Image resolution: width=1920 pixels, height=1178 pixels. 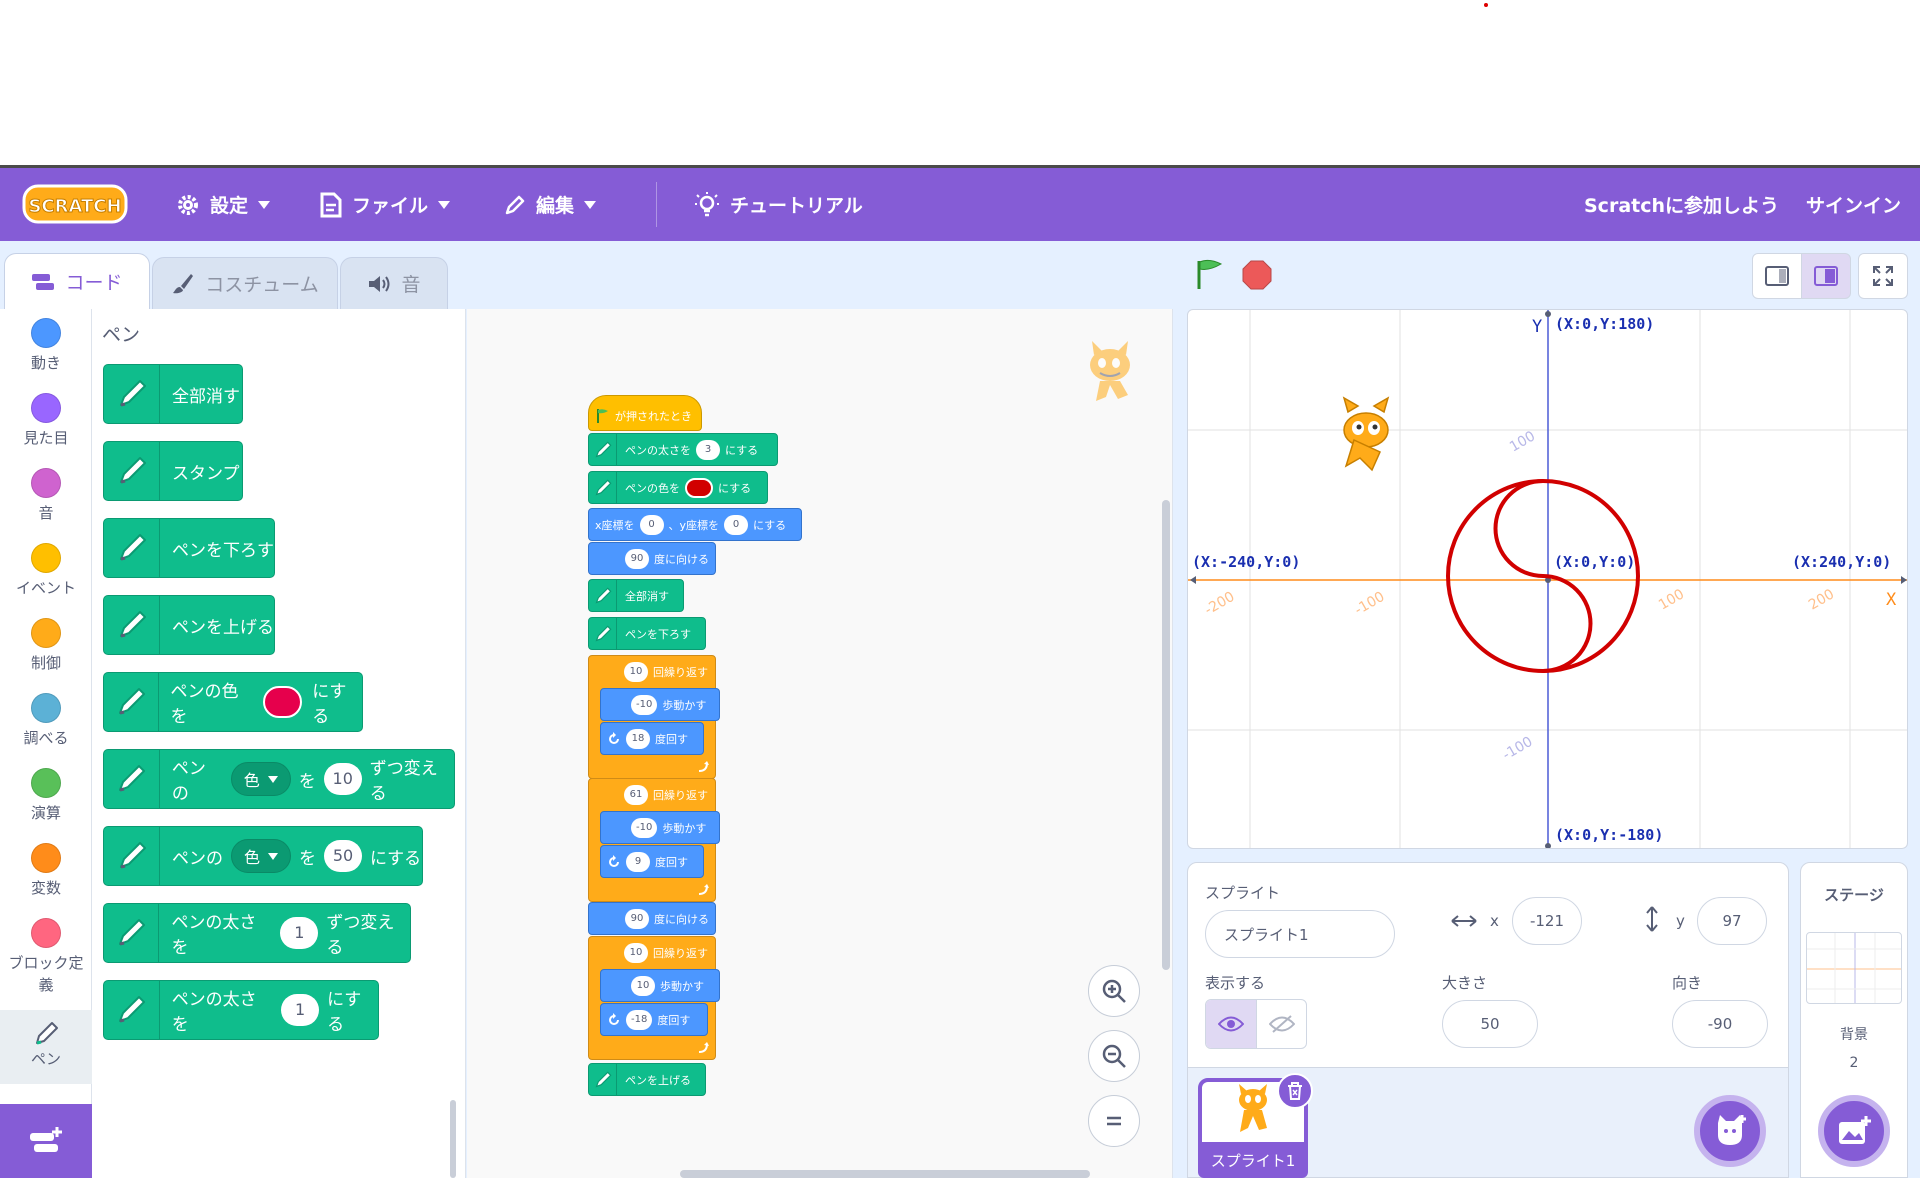 What do you see at coordinates (251, 780) in the screenshot?
I see `dropdown-value: 色` at bounding box center [251, 780].